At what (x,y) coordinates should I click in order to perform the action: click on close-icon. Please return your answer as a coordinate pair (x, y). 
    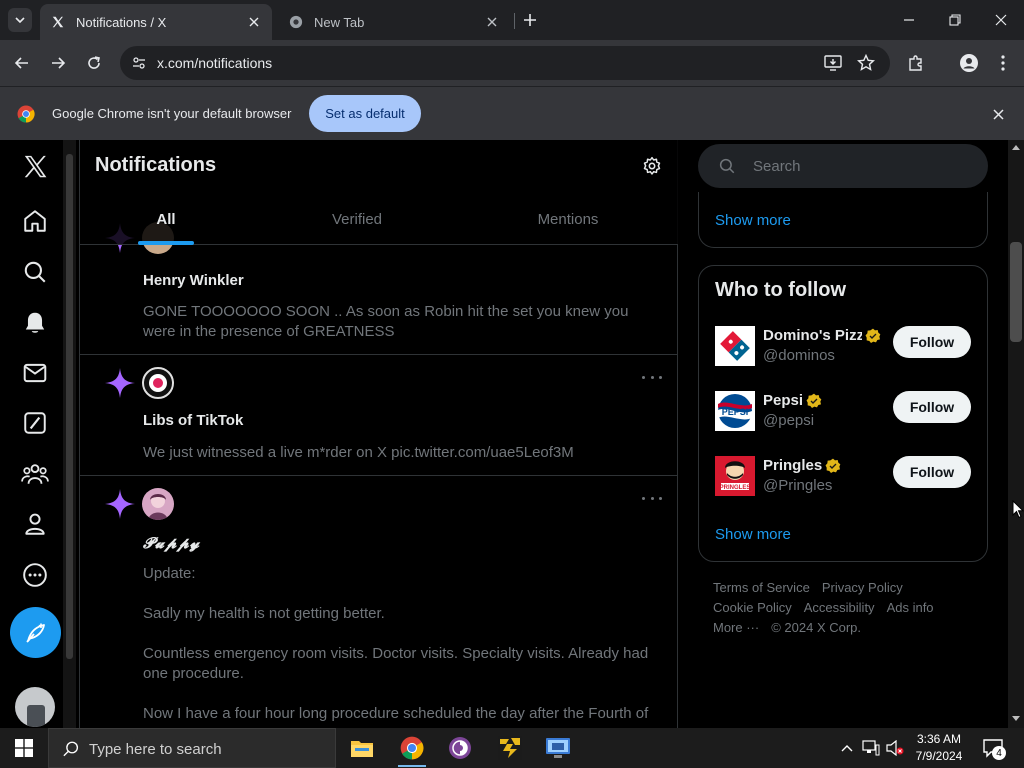
    Looking at the image, I should click on (1001, 20).